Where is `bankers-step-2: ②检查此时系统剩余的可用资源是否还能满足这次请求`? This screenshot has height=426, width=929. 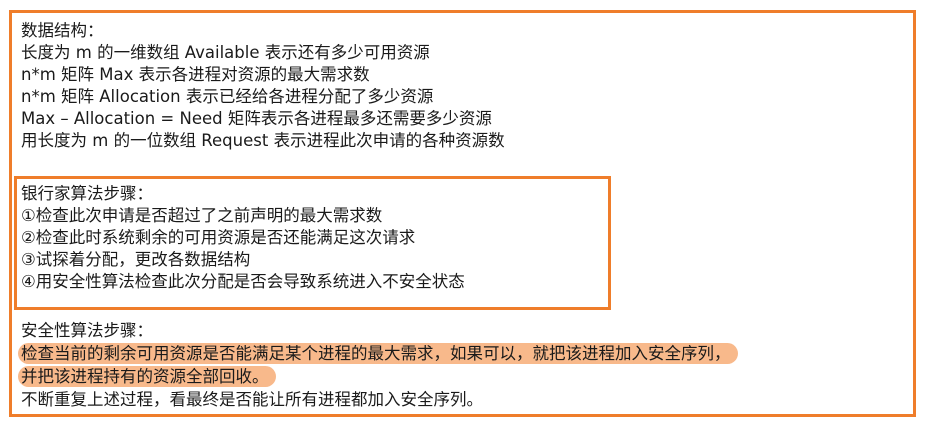
bankers-step-2: ②检查此时系统剩余的可用资源是否还能满足这次请求 is located at coordinates (218, 237).